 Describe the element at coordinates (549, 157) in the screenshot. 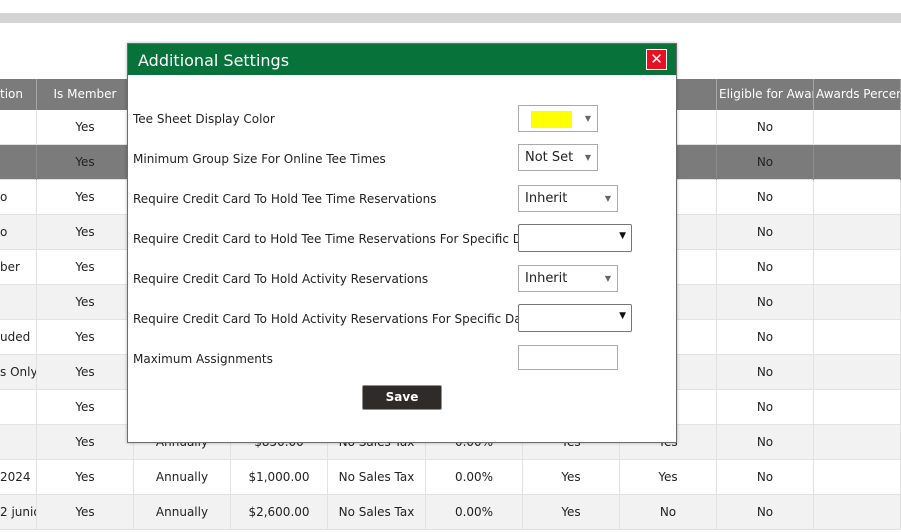

I see `min-group-value: Not Set` at that location.